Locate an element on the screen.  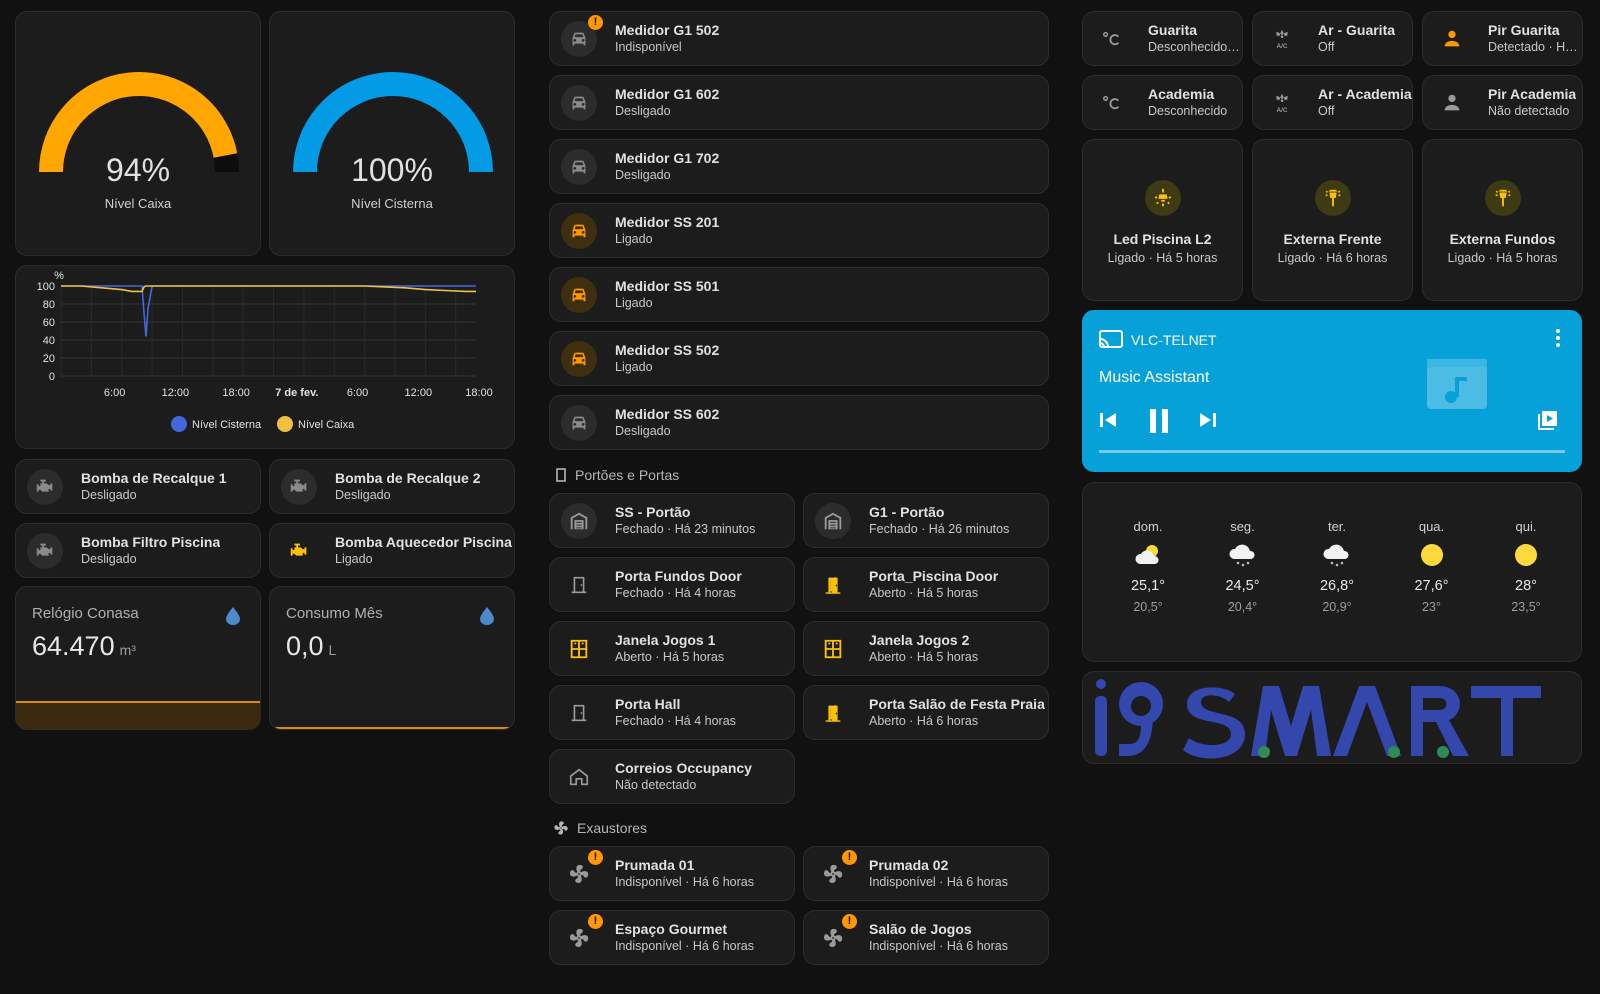
water-graph-fill is located at coordinates (138, 715).